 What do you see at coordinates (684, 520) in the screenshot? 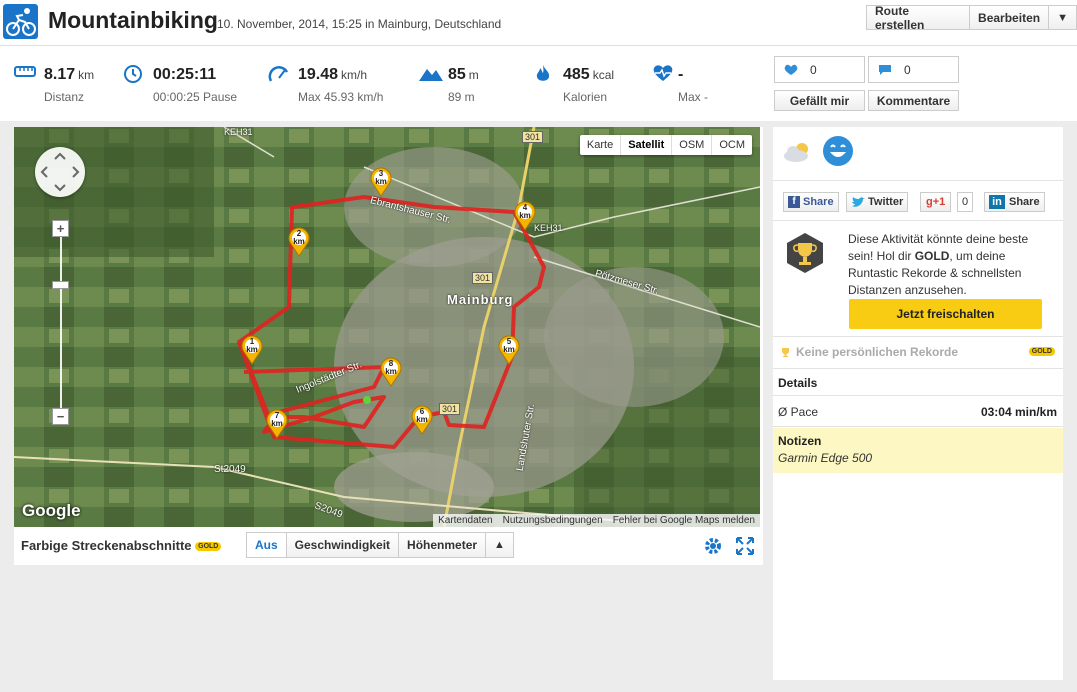
I see `report-error-link: Fehler bei Google Maps melden` at bounding box center [684, 520].